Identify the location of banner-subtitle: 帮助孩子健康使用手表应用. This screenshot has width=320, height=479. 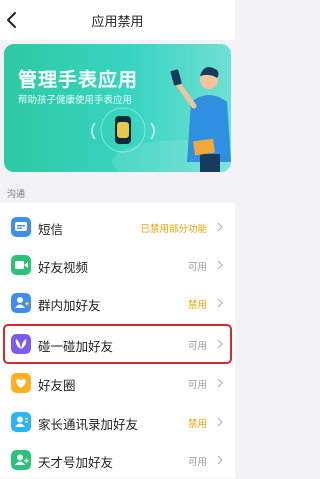
(75, 100).